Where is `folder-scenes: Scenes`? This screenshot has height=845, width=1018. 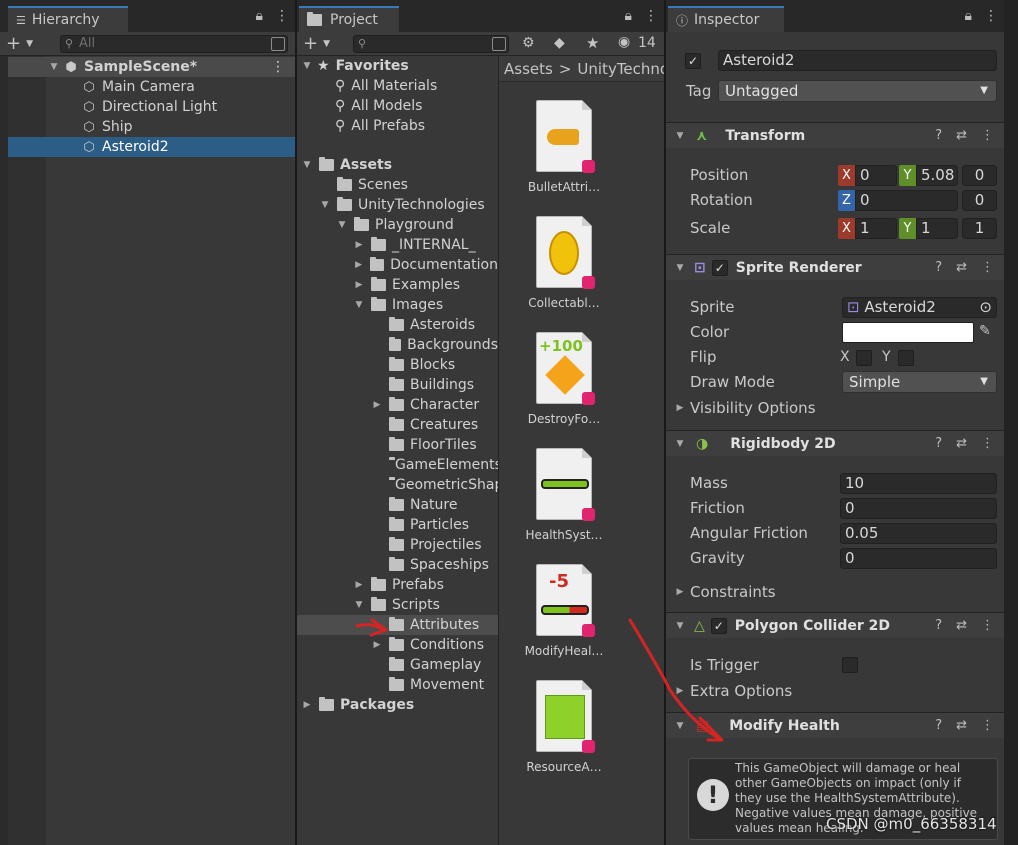
folder-scenes: Scenes is located at coordinates (397, 185).